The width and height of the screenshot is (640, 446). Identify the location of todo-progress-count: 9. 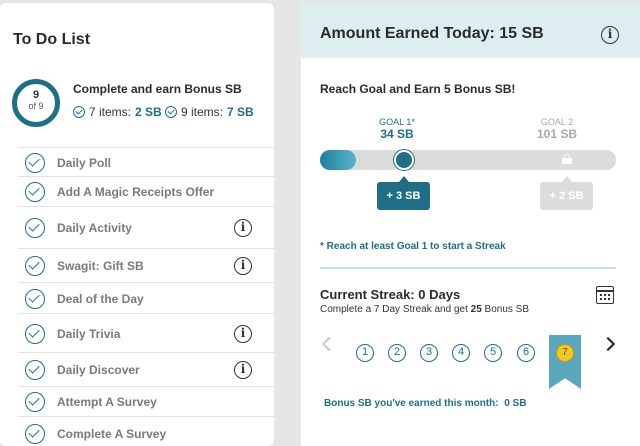
(36, 95).